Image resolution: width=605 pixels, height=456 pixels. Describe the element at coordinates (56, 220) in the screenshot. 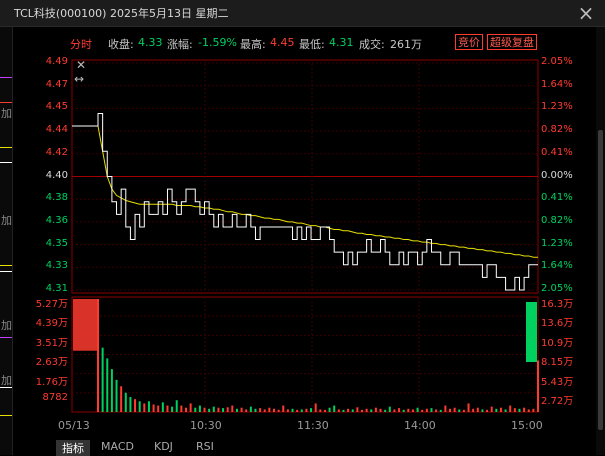

I see `price-tick-label: 4.36` at that location.